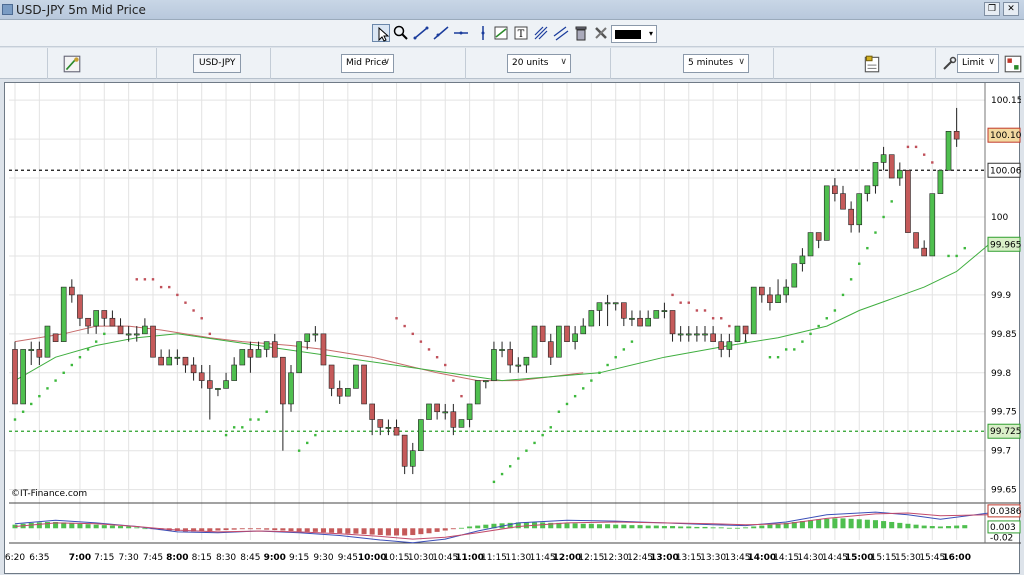 This screenshot has height=575, width=1024. Describe the element at coordinates (628, 34) in the screenshot. I see `color-swatch` at that location.